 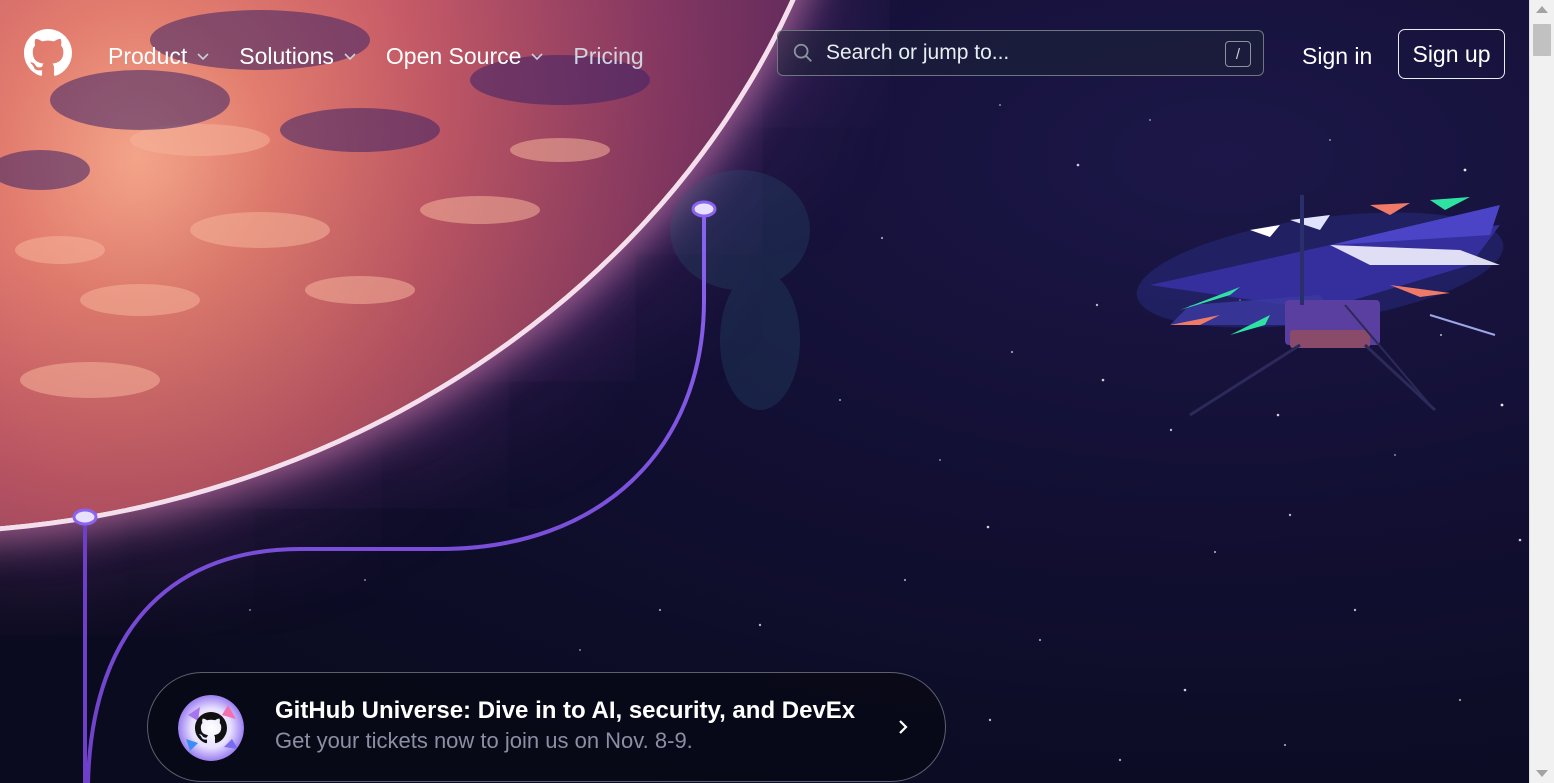 I want to click on nav-product-dropdown: Product, so click(x=159, y=56).